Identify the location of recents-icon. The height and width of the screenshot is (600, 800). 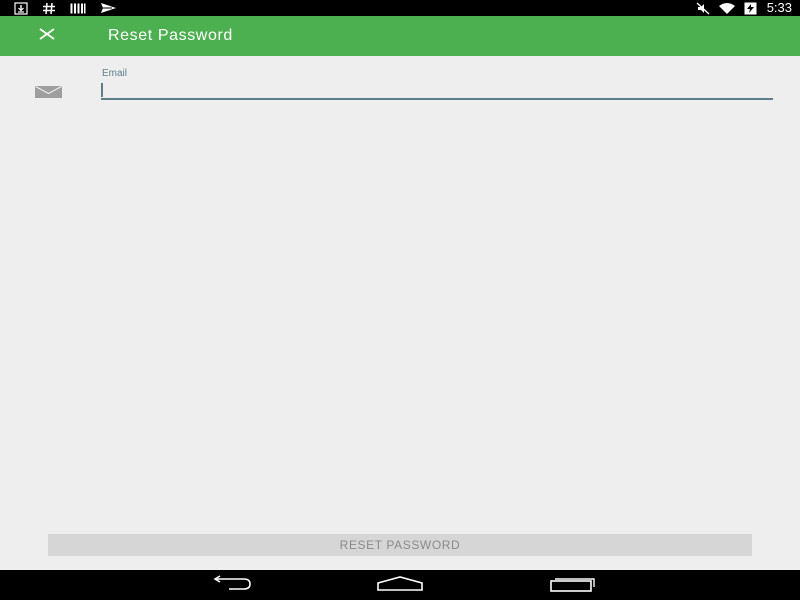
(572, 585).